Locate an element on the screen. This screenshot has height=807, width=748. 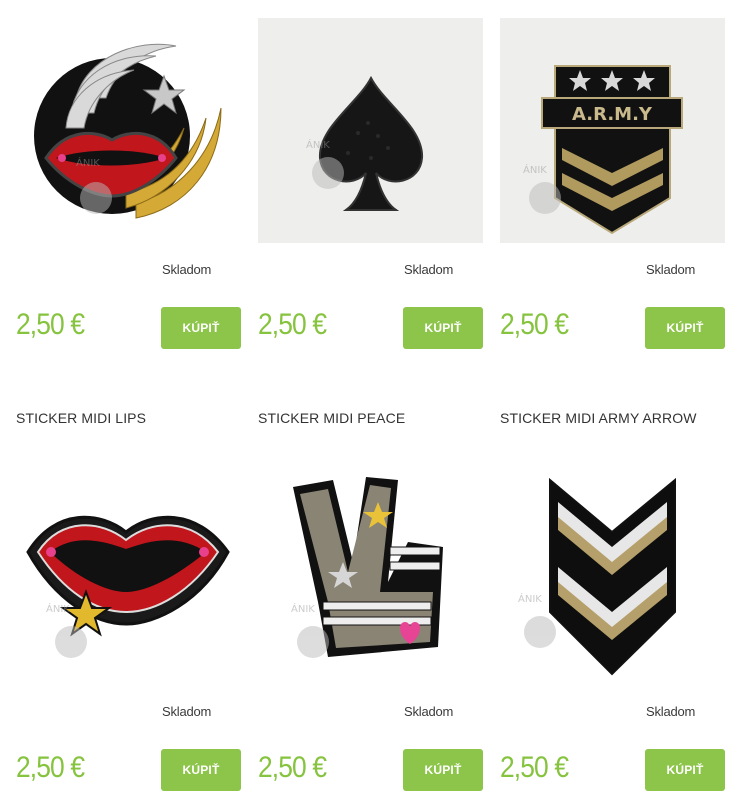
product-title: STICKER MIDI LIPS is located at coordinates (136, 418).